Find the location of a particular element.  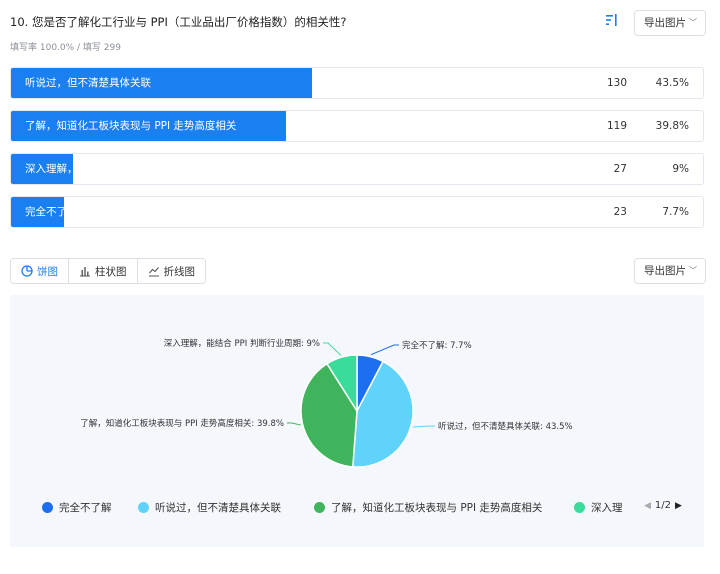

option-label: 听说过，但不清楚具体关联 is located at coordinates (88, 83).